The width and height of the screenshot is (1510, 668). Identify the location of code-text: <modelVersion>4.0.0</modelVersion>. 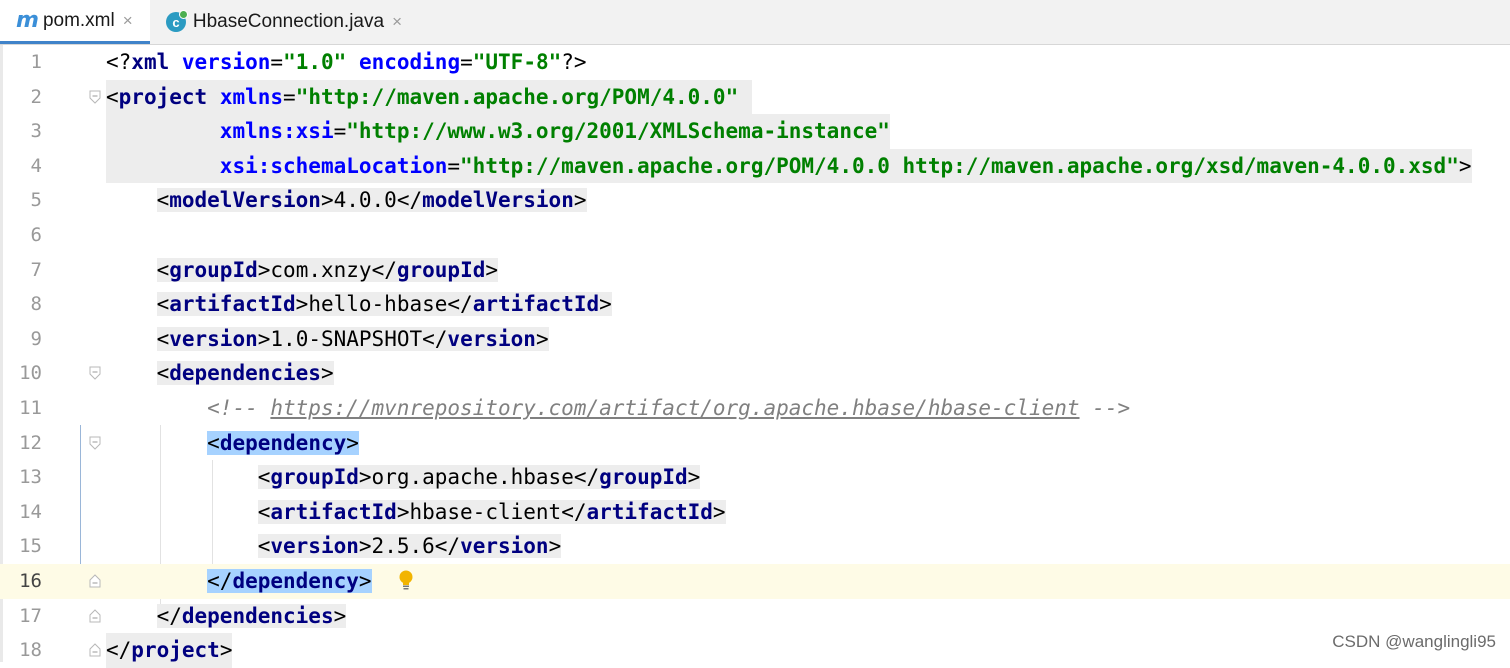
(371, 200).